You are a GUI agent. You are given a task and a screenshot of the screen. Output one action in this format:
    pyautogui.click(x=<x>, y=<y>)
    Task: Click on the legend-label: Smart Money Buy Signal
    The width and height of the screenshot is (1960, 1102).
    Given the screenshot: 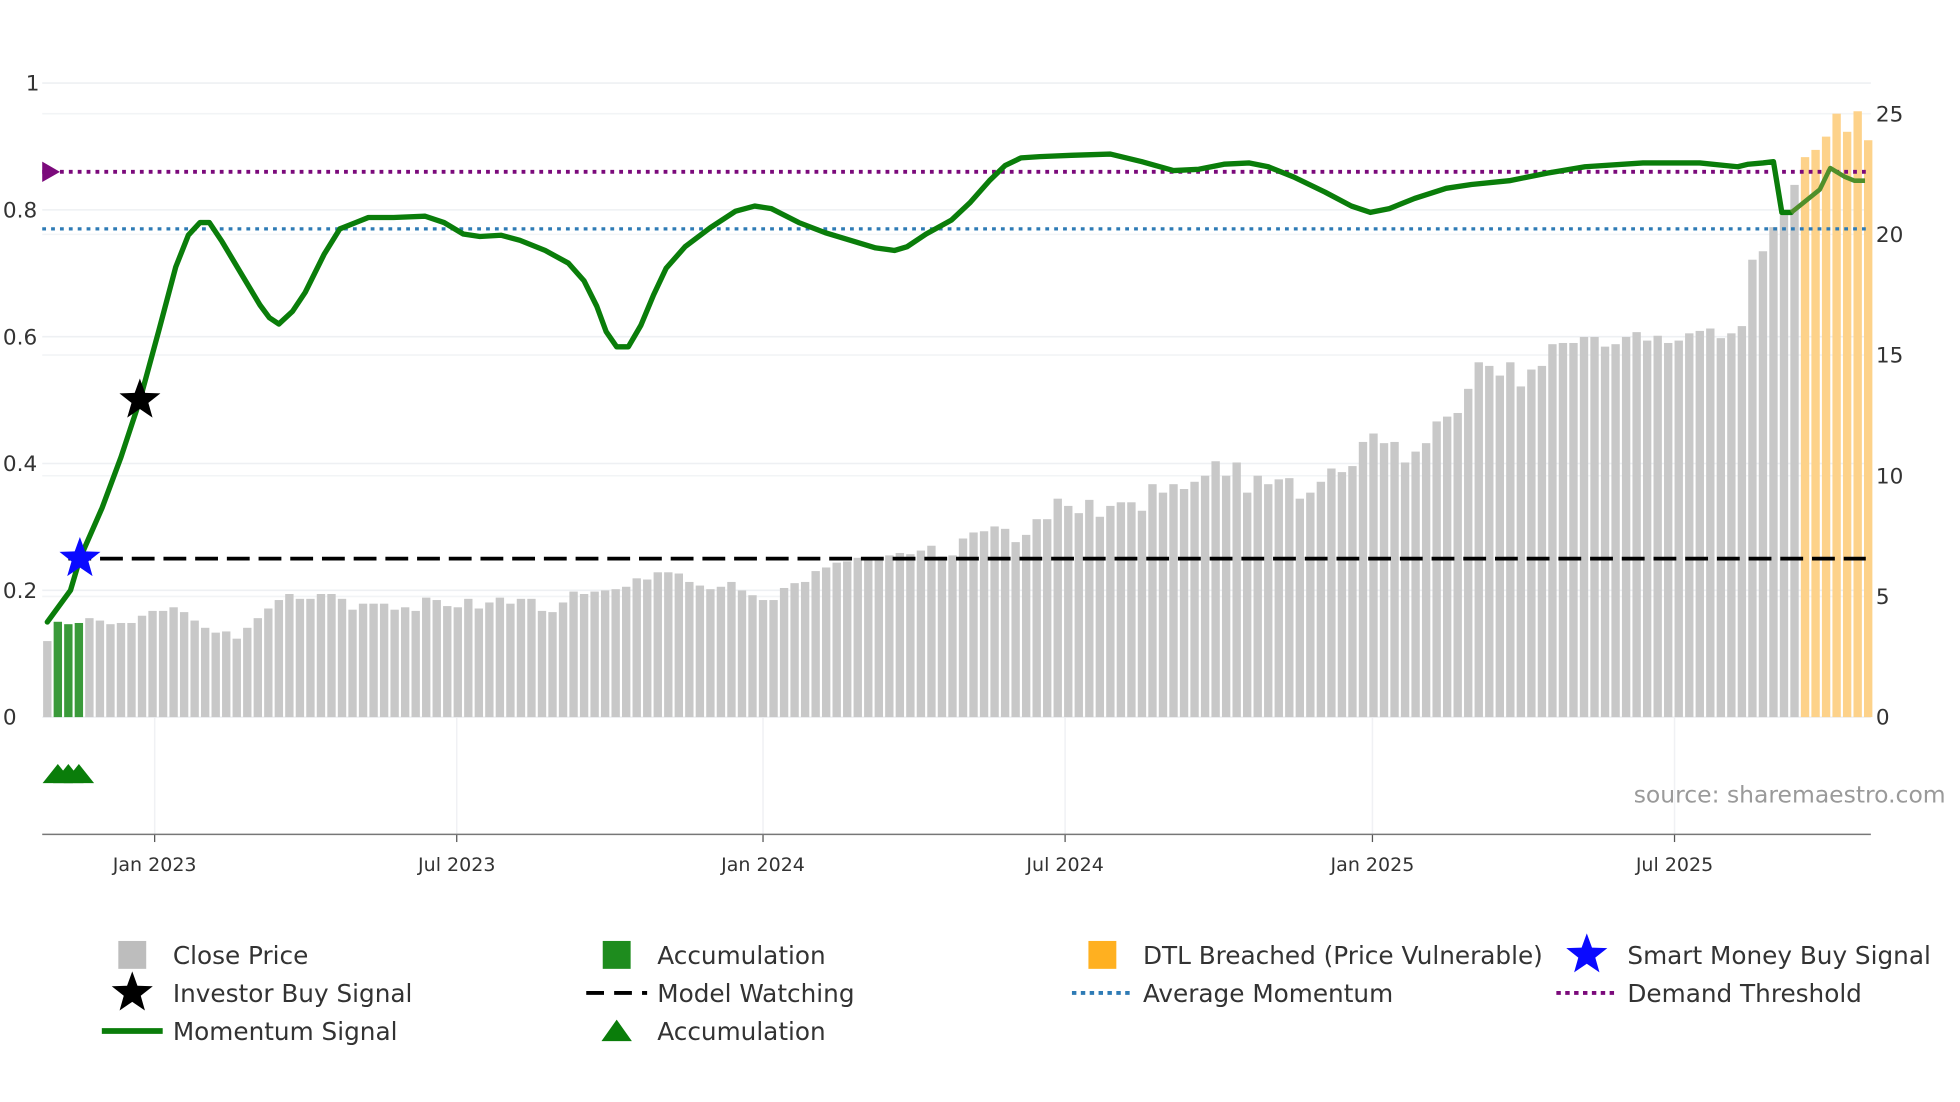 What is the action you would take?
    pyautogui.click(x=1778, y=955)
    